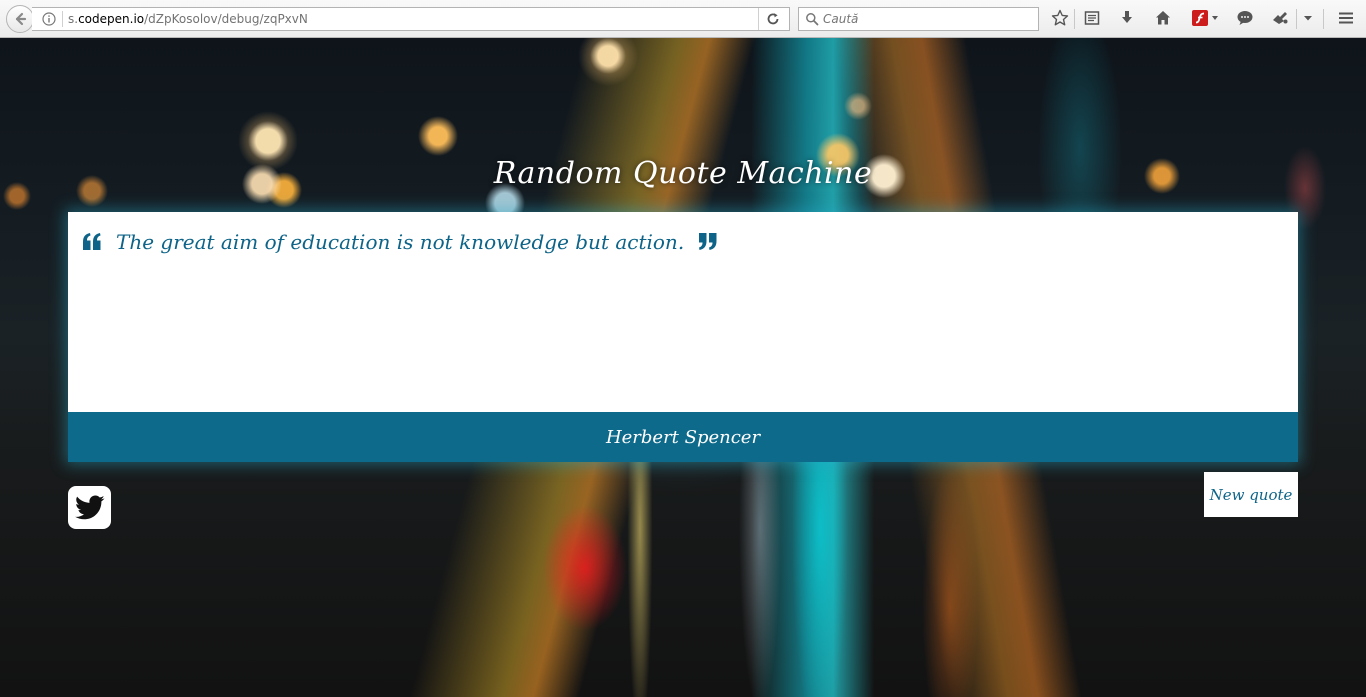  What do you see at coordinates (62, 19) in the screenshot?
I see `url-divider` at bounding box center [62, 19].